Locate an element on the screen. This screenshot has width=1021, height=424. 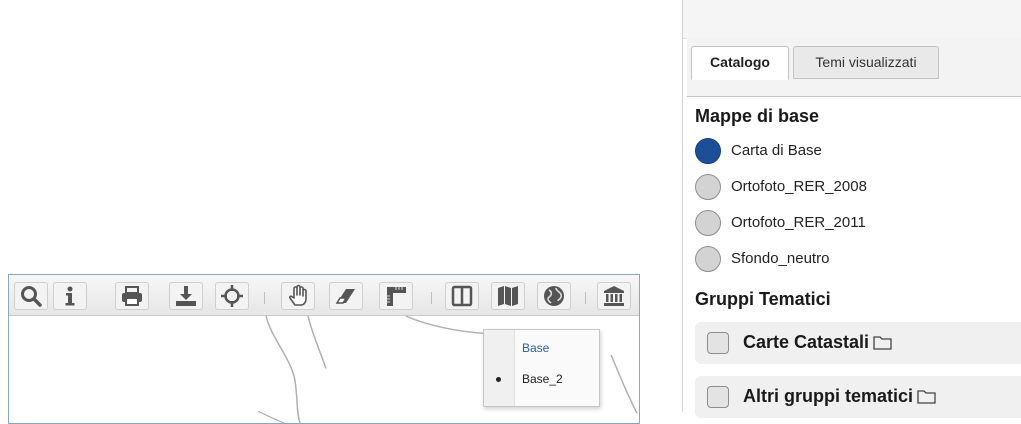
panel-header is located at coordinates (852, 19).